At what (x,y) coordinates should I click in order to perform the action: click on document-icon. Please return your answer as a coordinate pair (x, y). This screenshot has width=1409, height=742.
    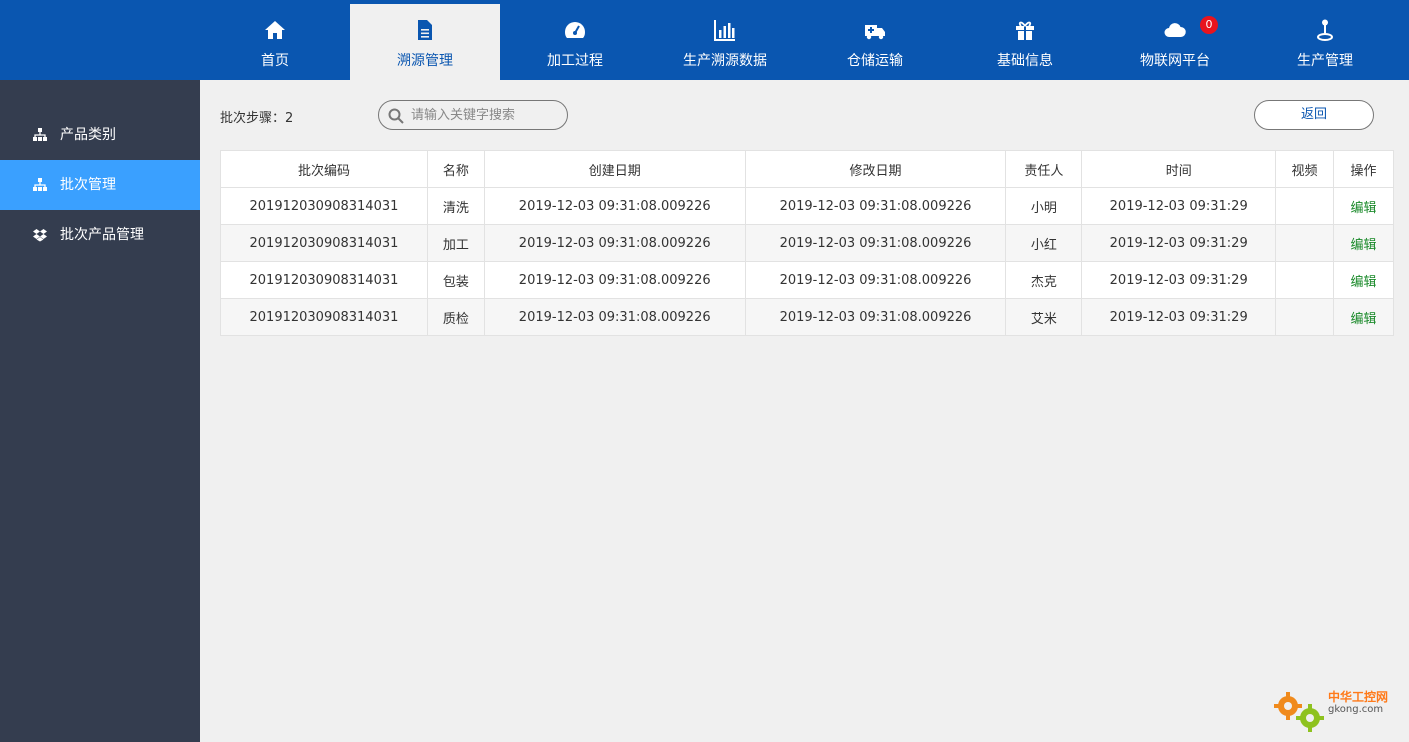
    Looking at the image, I should click on (425, 30).